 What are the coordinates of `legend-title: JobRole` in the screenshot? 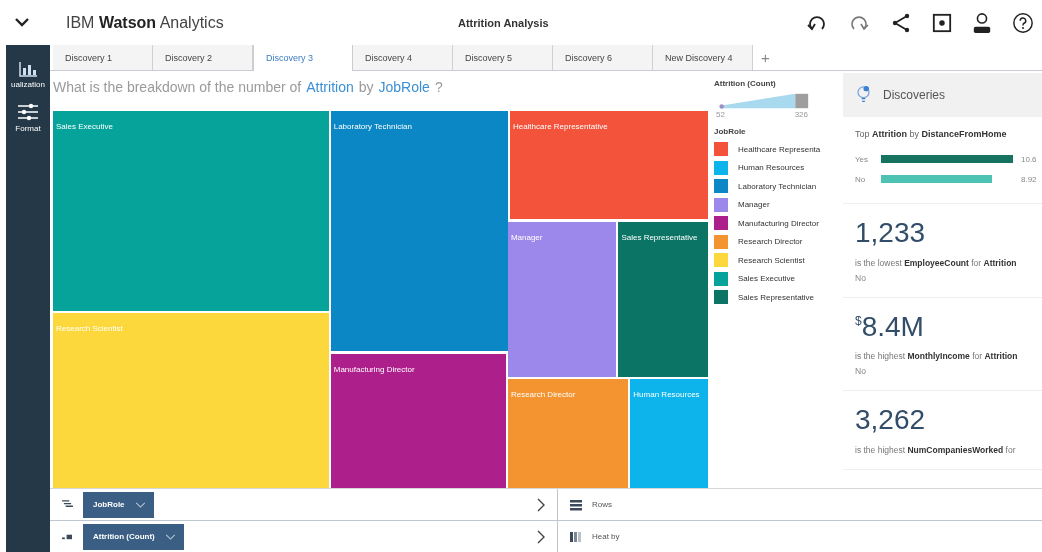 It's located at (730, 131).